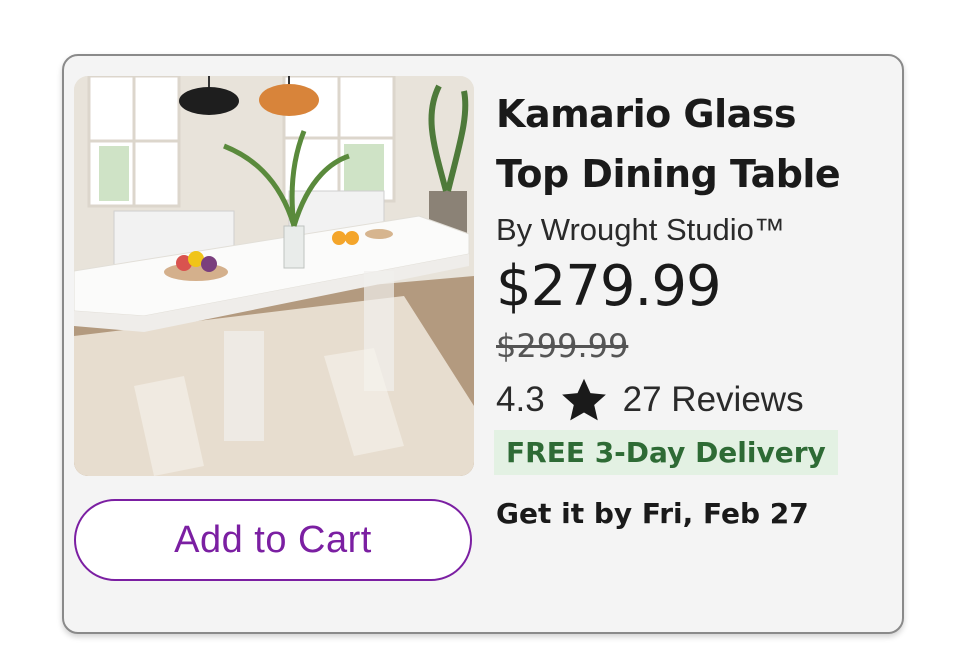 The height and width of the screenshot is (663, 968). Describe the element at coordinates (583, 399) in the screenshot. I see `star-icon` at that location.